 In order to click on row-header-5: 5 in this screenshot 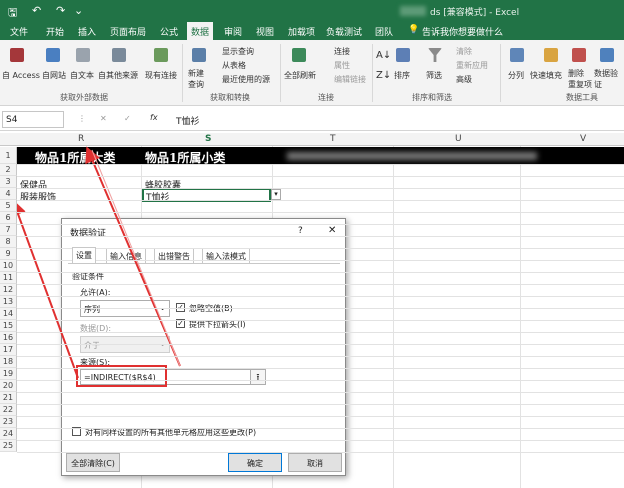, I will do `click(8, 206)`.